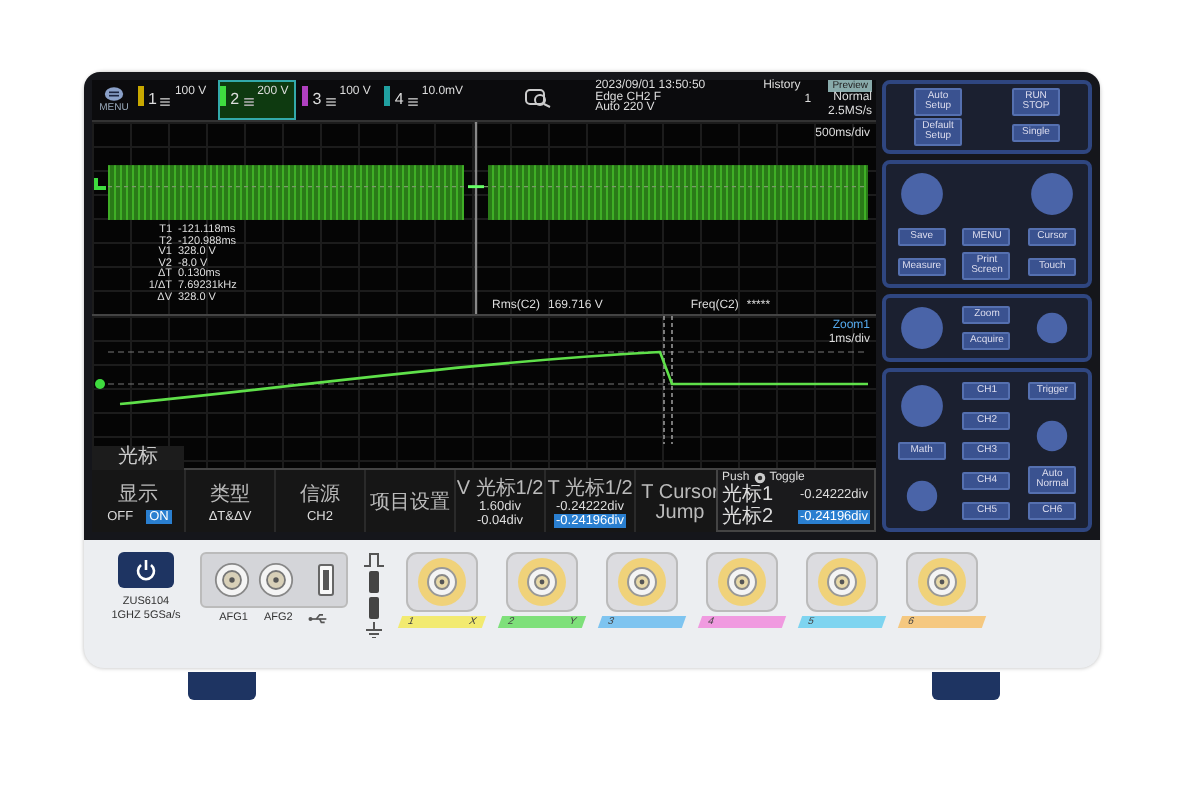 The height and width of the screenshot is (802, 1180). Describe the element at coordinates (590, 489) in the screenshot. I see `softkey-title: T 光标1/2` at that location.